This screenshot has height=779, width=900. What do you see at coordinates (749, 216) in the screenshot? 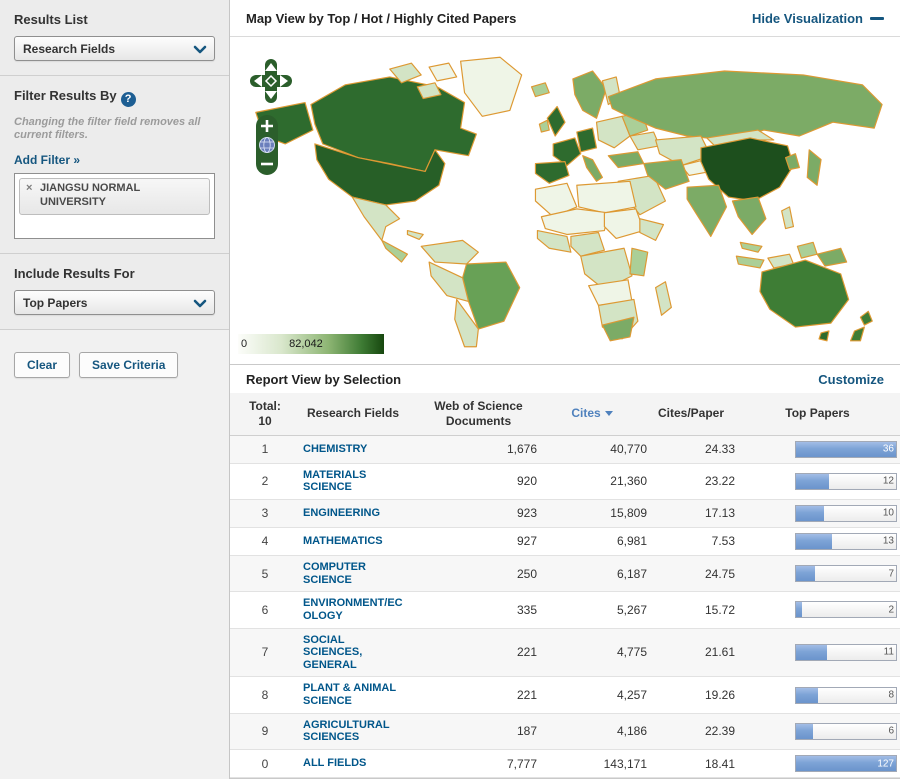
I see `map-indochina` at bounding box center [749, 216].